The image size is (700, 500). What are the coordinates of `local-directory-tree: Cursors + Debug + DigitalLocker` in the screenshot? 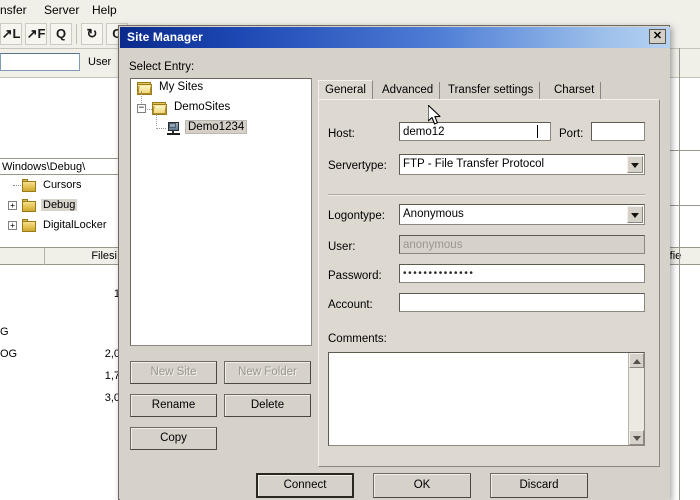 It's located at (63, 210).